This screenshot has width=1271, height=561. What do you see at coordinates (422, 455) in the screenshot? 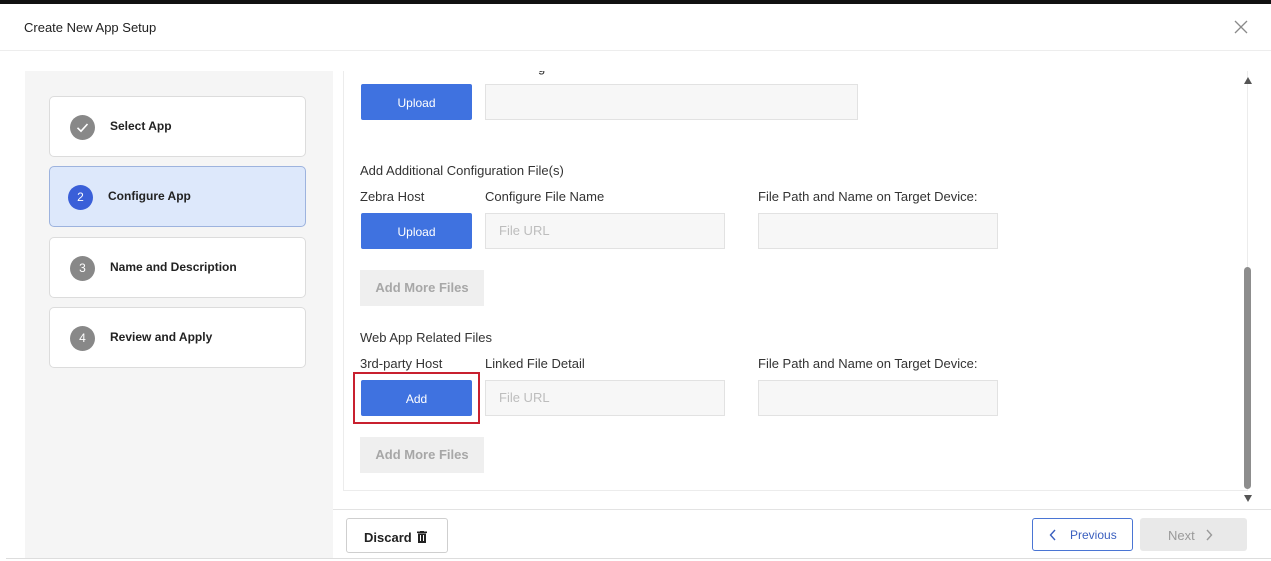
I see `web-add-more-files-button: Add More Files` at bounding box center [422, 455].